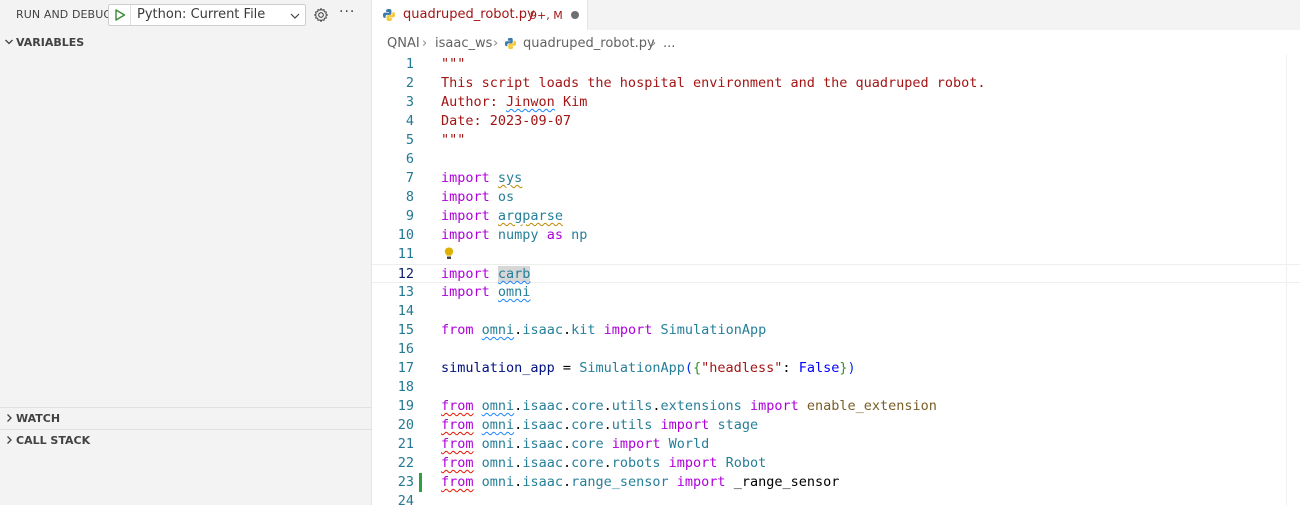 This screenshot has width=1300, height=511. What do you see at coordinates (477, 197) in the screenshot?
I see `code-text: import os` at bounding box center [477, 197].